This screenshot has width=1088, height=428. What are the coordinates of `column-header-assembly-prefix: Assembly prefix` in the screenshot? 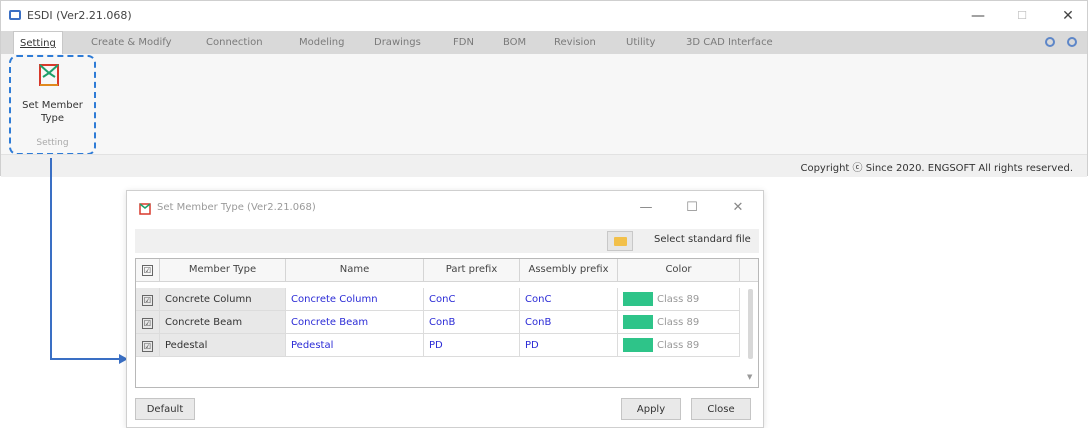 It's located at (569, 270).